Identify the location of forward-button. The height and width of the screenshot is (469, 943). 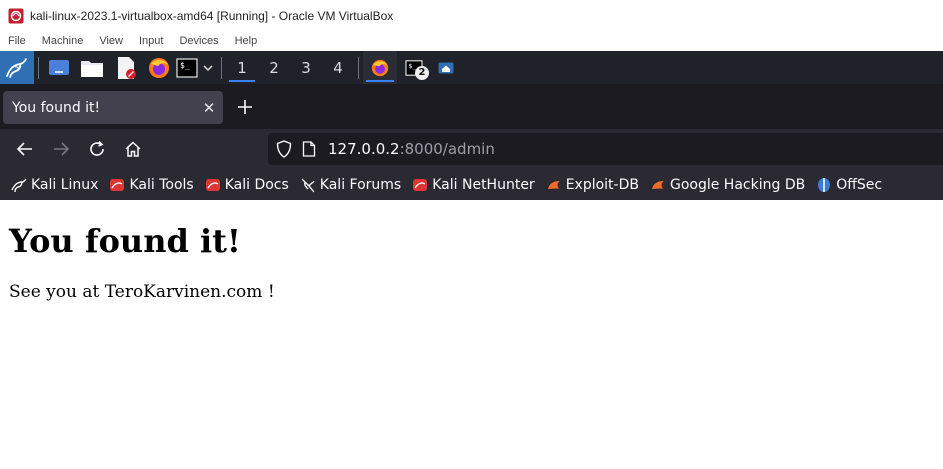
(61, 149).